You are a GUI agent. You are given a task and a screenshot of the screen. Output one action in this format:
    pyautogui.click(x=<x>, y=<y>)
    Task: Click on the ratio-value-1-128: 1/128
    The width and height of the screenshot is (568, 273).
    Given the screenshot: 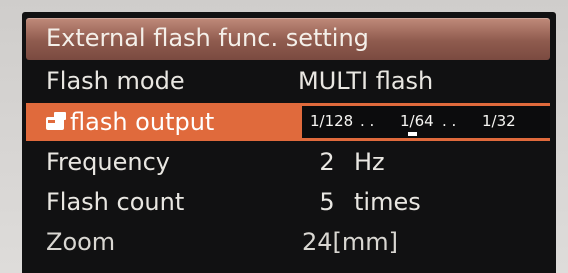 What is the action you would take?
    pyautogui.click(x=332, y=121)
    